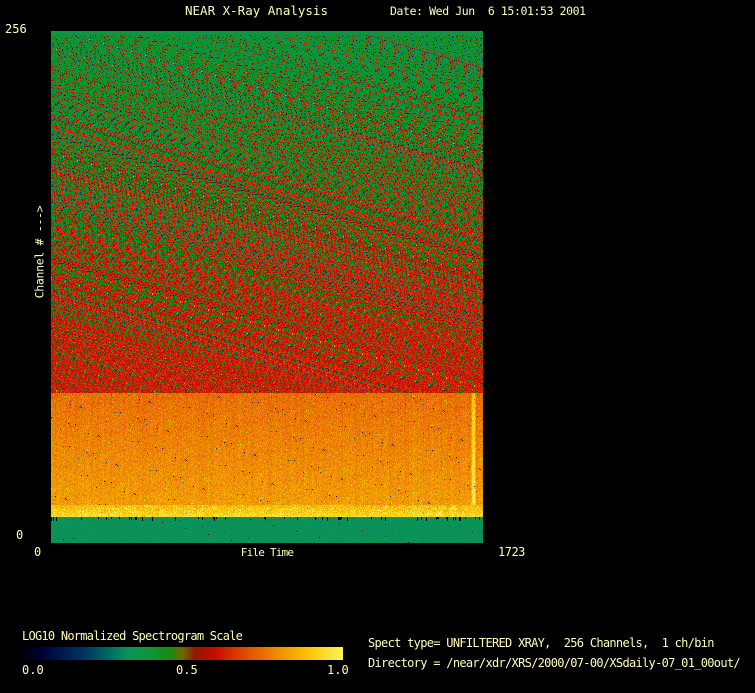  What do you see at coordinates (132, 636) in the screenshot?
I see `colorbar-title: LOG10 Normalized Spectrogram Scale` at bounding box center [132, 636].